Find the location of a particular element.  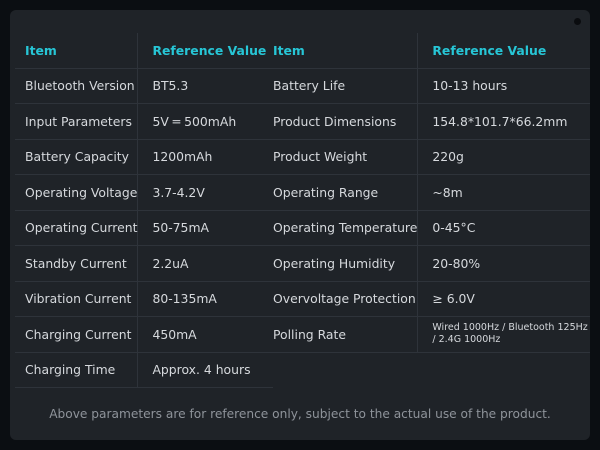

item-label: Operating Humidity is located at coordinates (341, 263).